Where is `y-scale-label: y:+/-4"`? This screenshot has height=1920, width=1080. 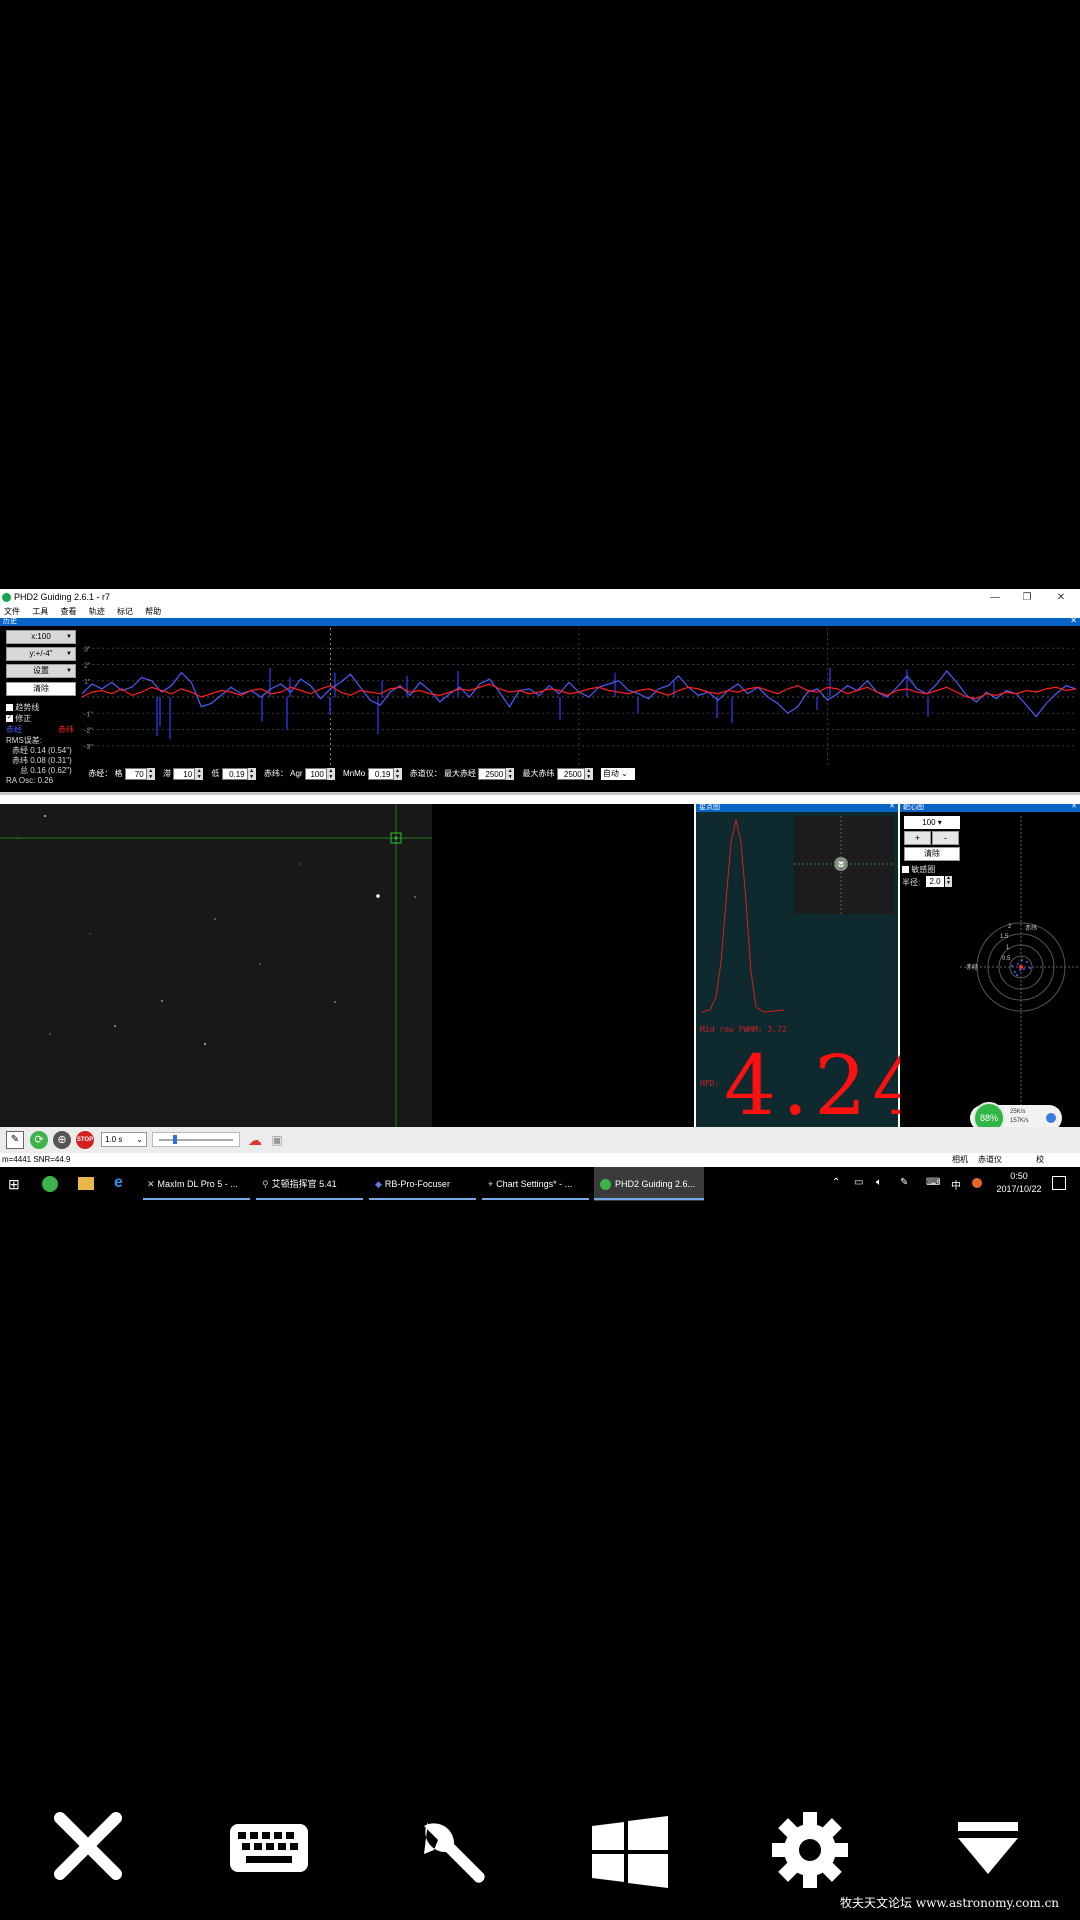
y-scale-label: y:+/-4" is located at coordinates (41, 653).